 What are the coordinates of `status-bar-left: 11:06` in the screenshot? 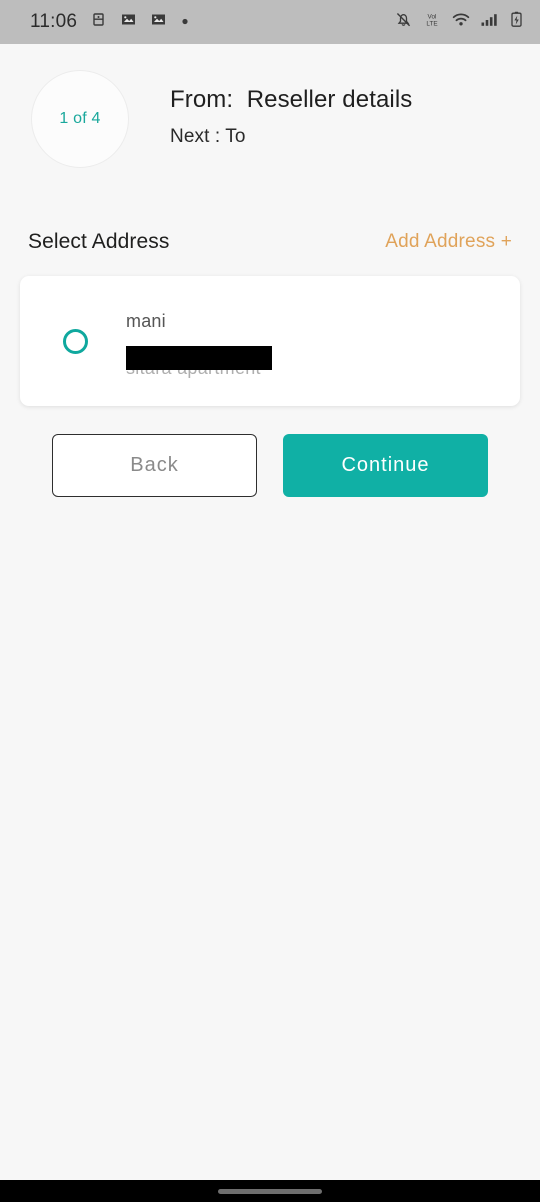 It's located at (110, 22).